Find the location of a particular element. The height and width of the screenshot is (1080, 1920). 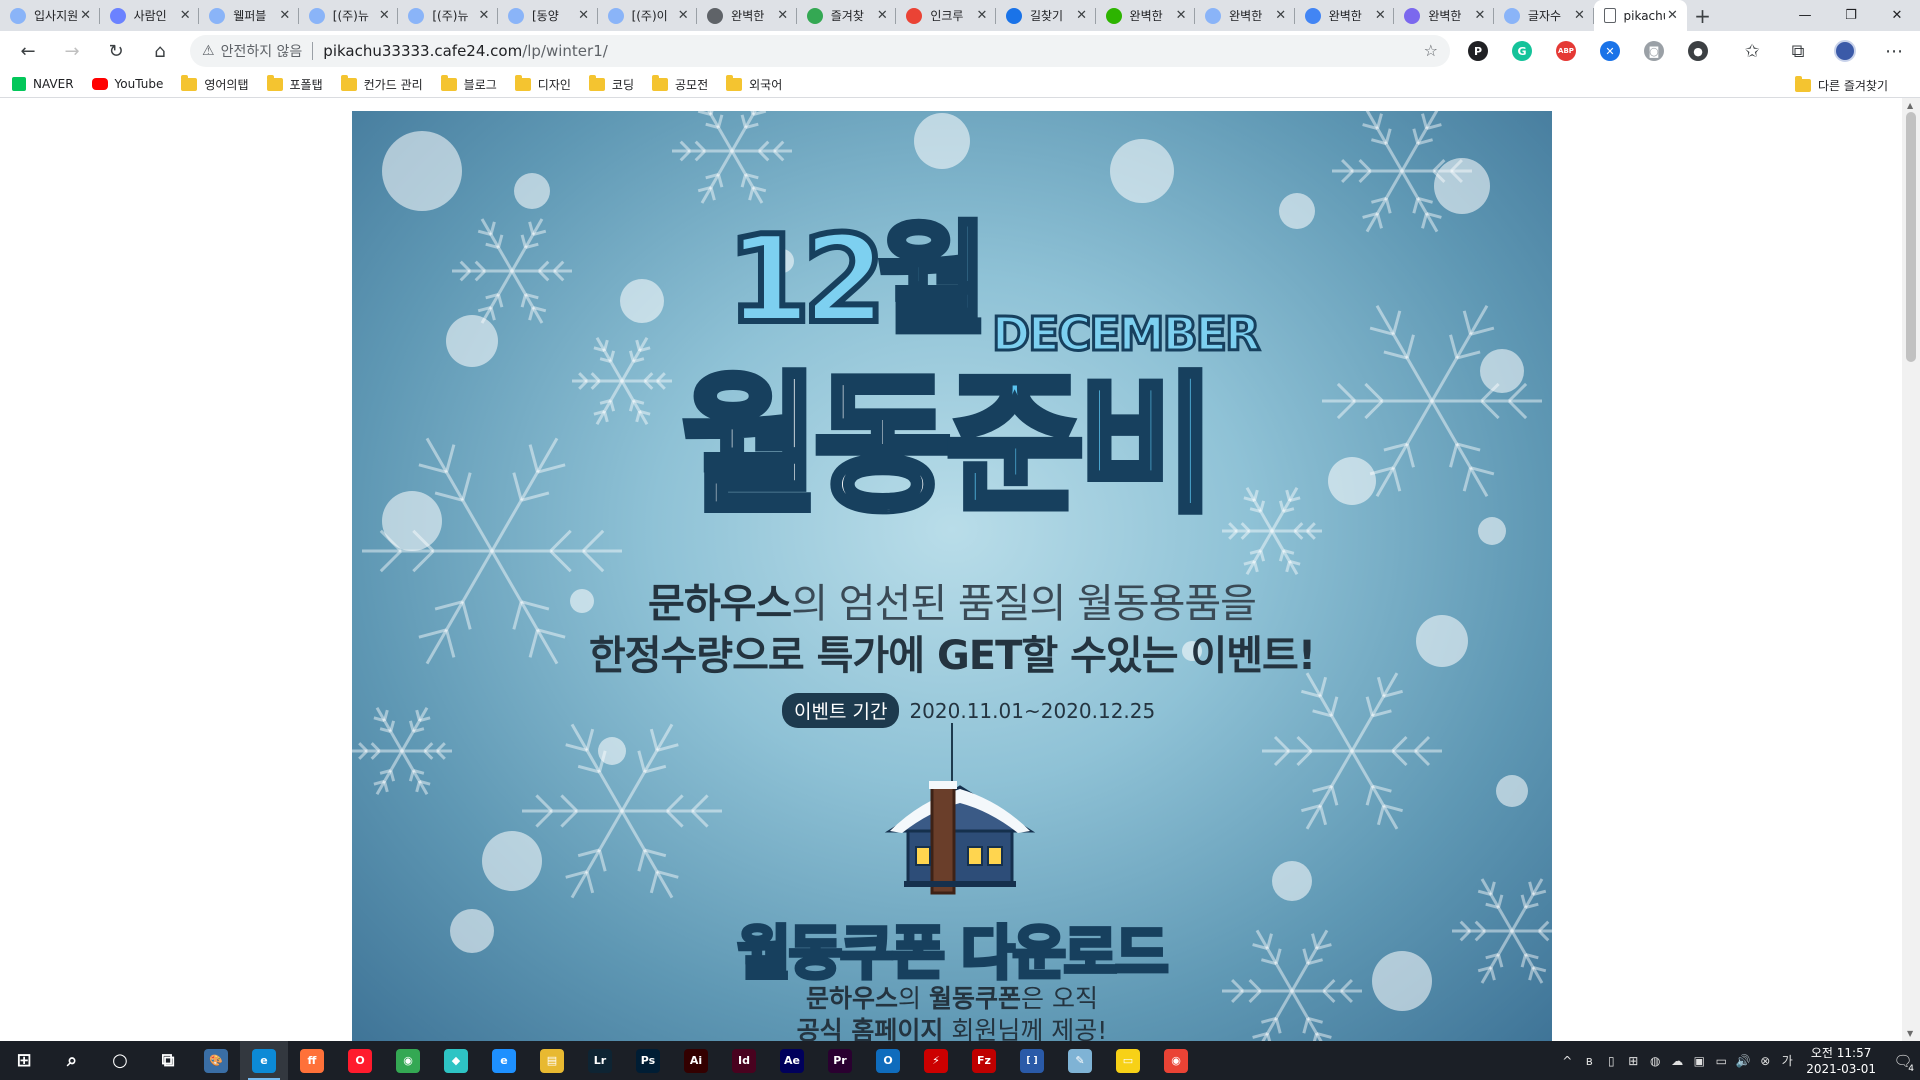

tray-icon: ⊞ is located at coordinates (1633, 1061).